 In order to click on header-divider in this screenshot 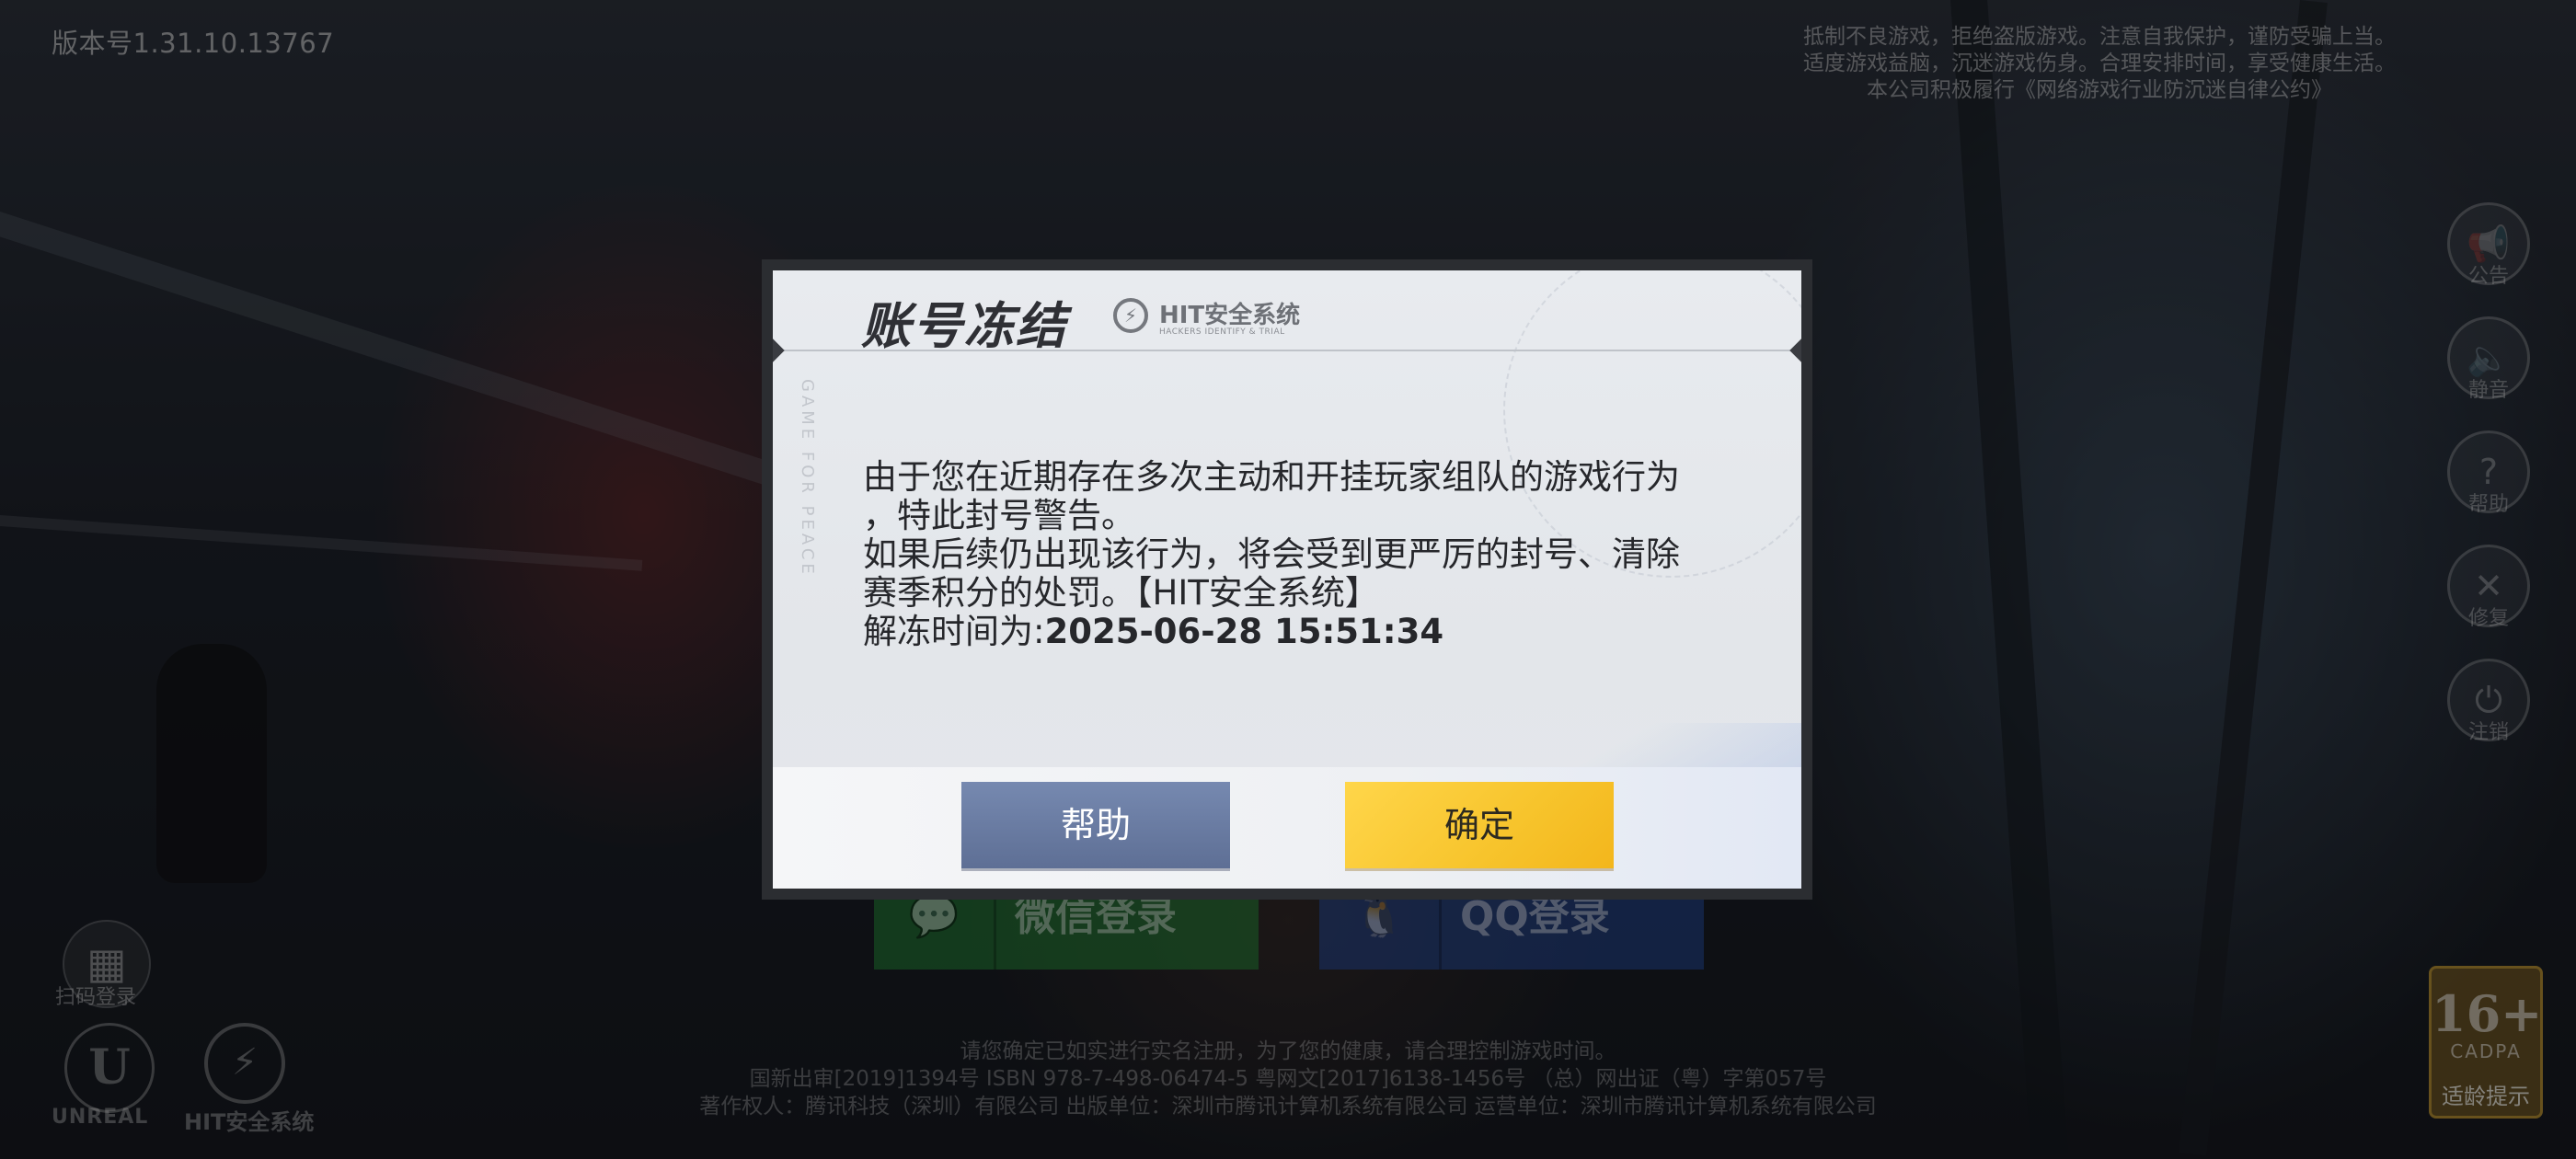, I will do `click(1287, 350)`.